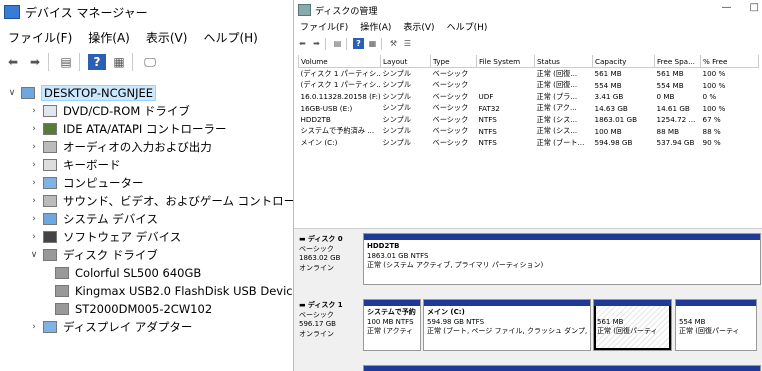  What do you see at coordinates (328, 259) in the screenshot?
I see `disk-0-label: ▬ ディスク 0 ベーシック 1863.02 GB オンライン` at bounding box center [328, 259].